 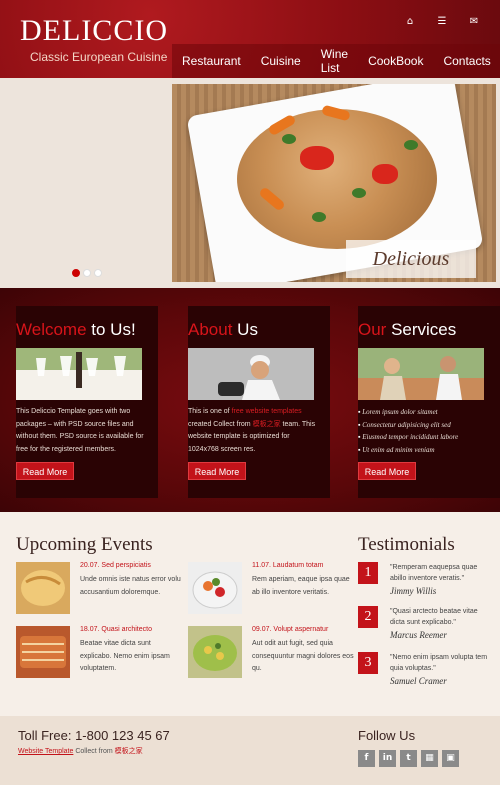 I want to click on moban-link: 模板之家, so click(x=267, y=424).